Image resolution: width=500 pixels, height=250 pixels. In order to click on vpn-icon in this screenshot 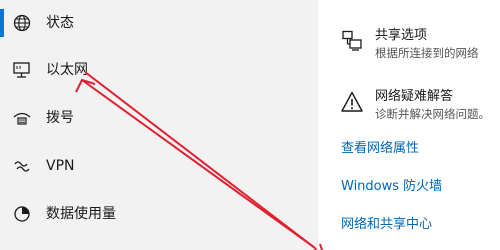, I will do `click(22, 166)`.